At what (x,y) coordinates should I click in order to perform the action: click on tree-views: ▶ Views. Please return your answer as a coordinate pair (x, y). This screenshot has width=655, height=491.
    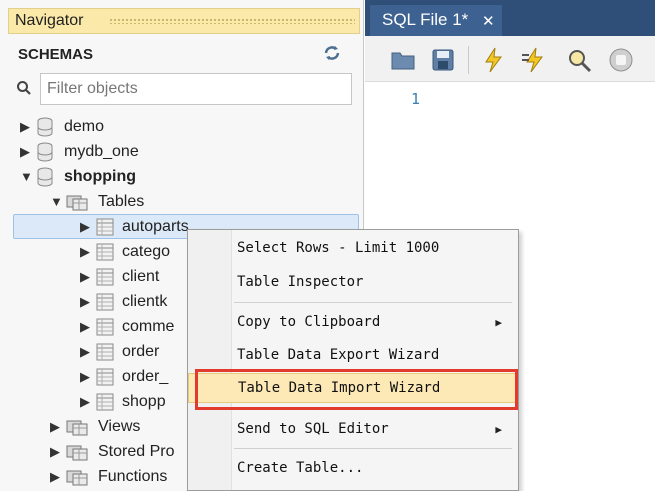
    Looking at the image, I should click on (95, 426).